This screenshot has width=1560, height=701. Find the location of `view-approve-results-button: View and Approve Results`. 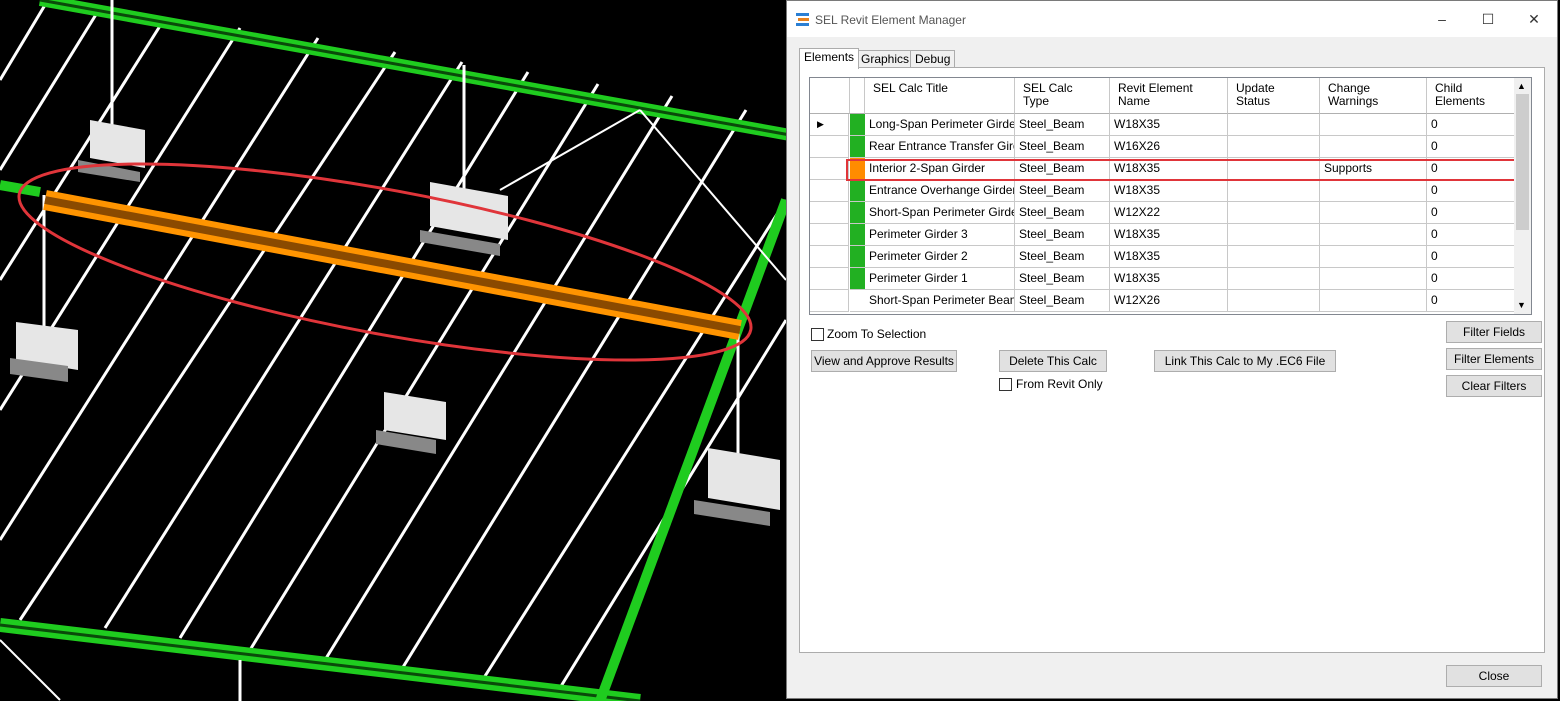

view-approve-results-button: View and Approve Results is located at coordinates (884, 361).